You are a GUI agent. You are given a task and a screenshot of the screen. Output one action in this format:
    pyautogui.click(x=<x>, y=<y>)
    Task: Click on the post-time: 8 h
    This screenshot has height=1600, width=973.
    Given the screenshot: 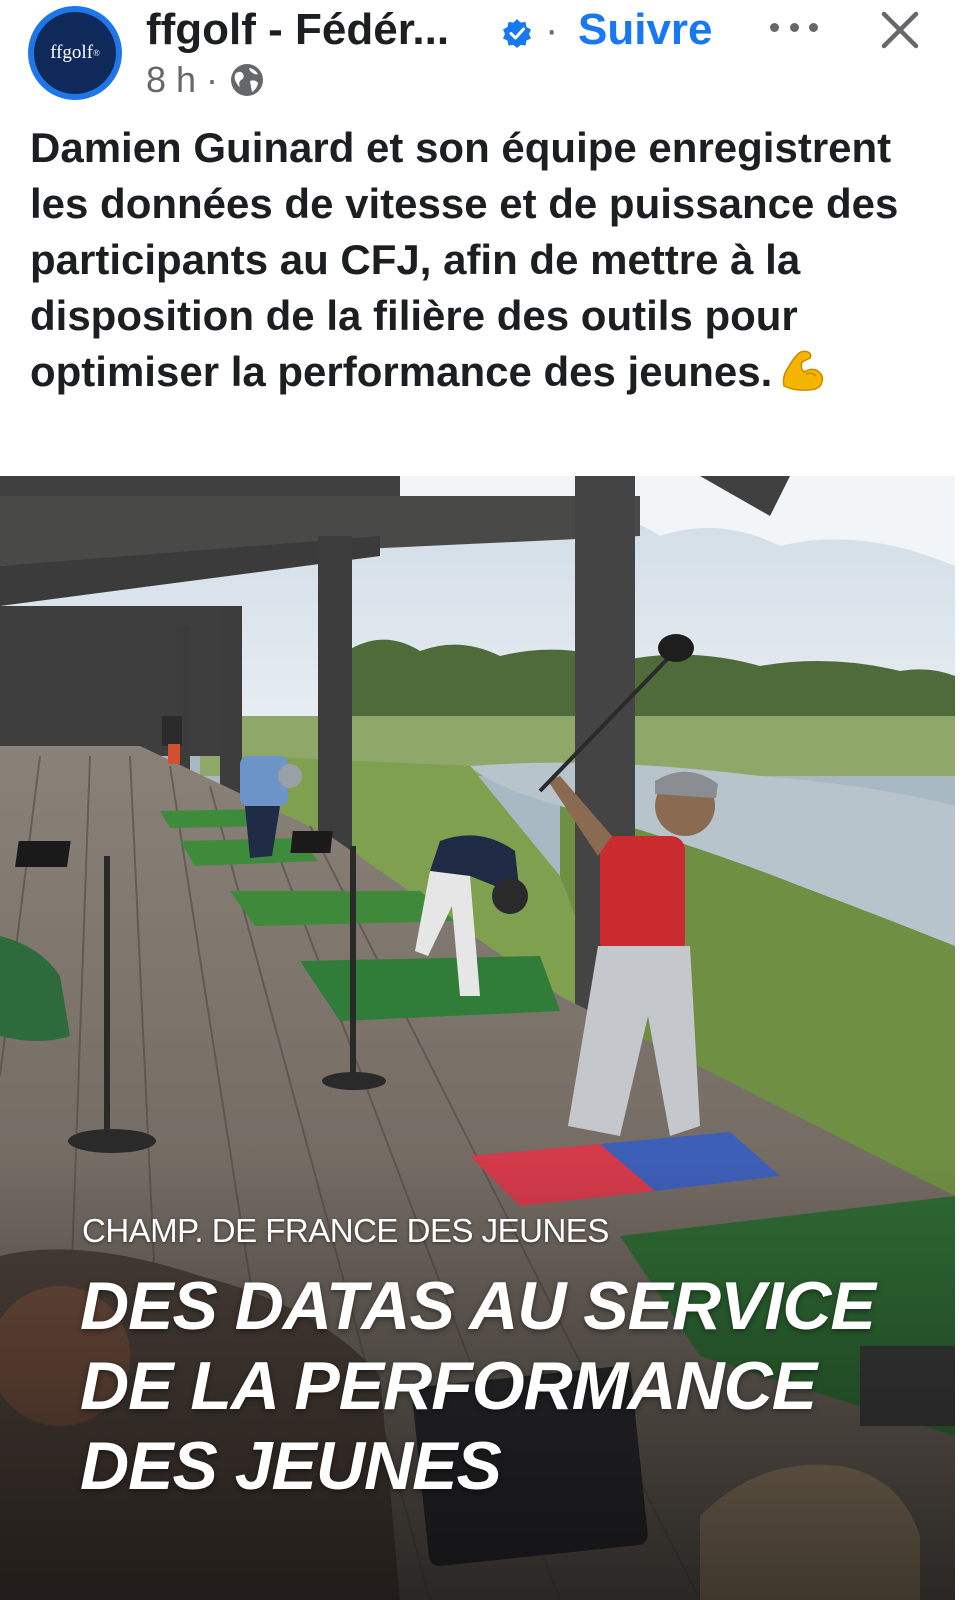 What is the action you would take?
    pyautogui.click(x=171, y=80)
    